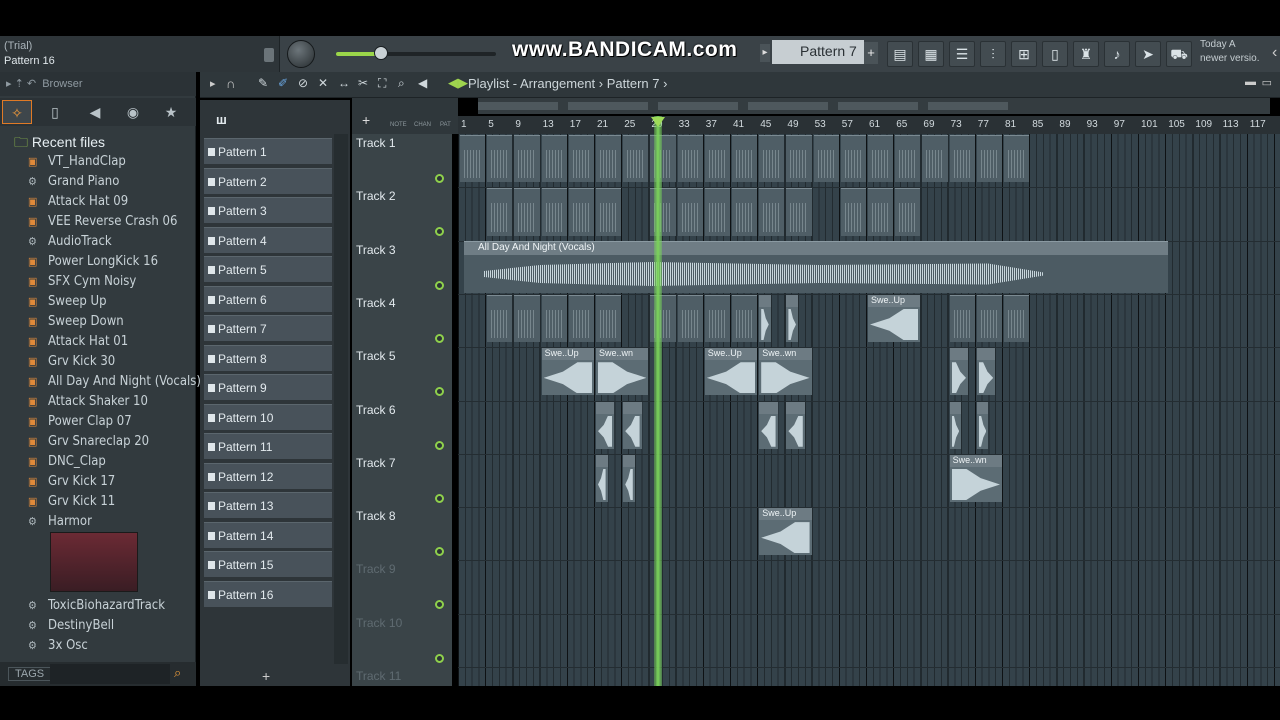  What do you see at coordinates (1250, 82) in the screenshot?
I see `minimize-icon: ▬` at bounding box center [1250, 82].